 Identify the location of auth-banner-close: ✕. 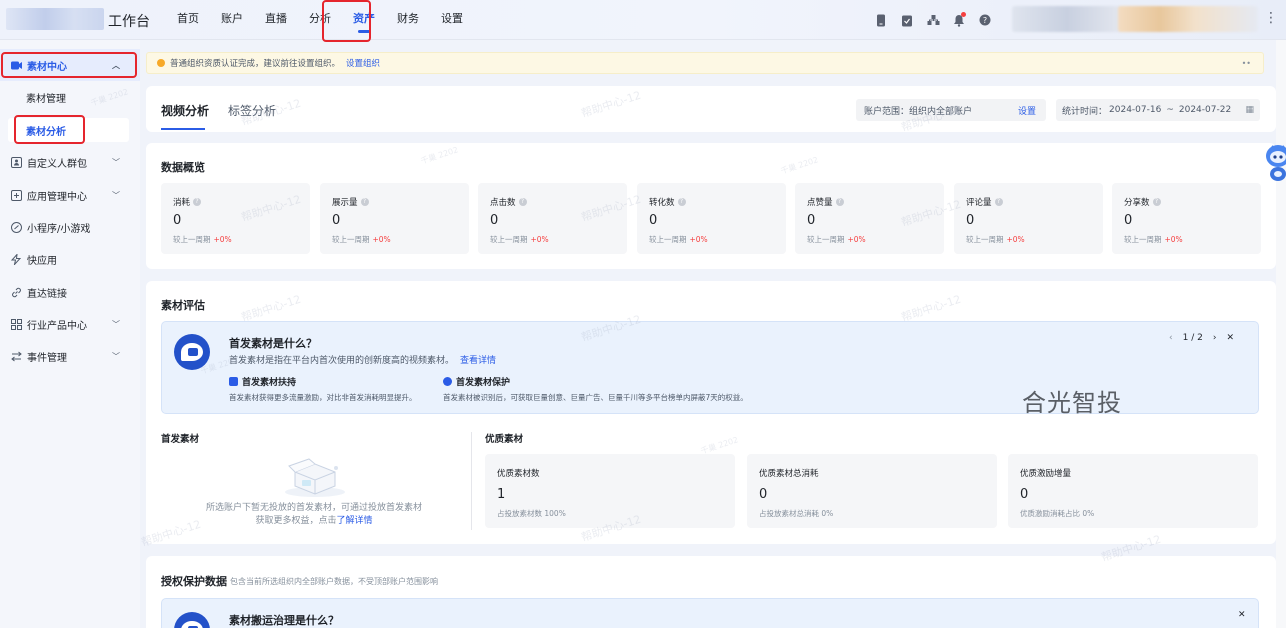
(1242, 615).